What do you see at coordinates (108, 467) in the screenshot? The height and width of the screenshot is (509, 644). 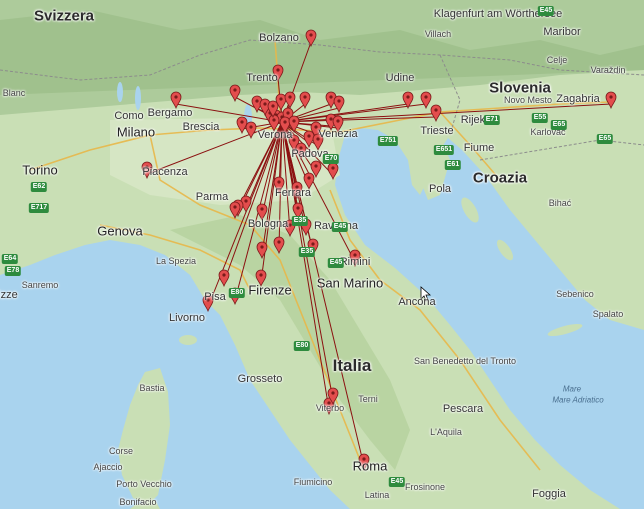 I see `city-label-ajaccio: Ajaccio` at bounding box center [108, 467].